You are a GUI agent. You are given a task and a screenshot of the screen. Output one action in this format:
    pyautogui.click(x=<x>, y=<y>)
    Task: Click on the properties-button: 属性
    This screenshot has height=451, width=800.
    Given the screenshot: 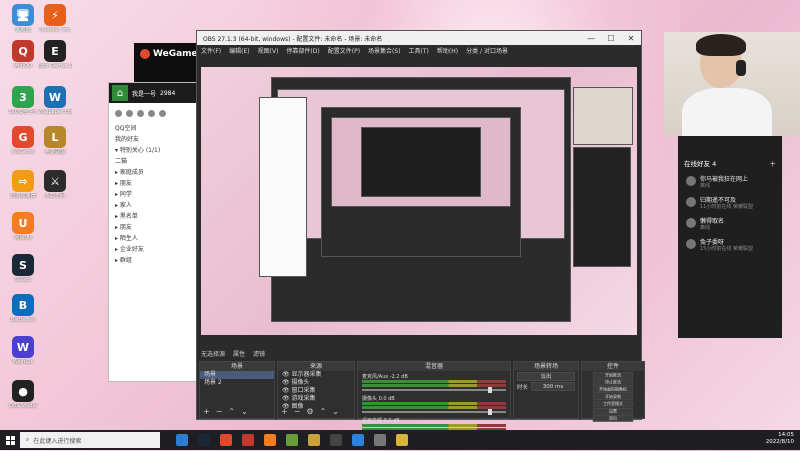 What is the action you would take?
    pyautogui.click(x=239, y=353)
    